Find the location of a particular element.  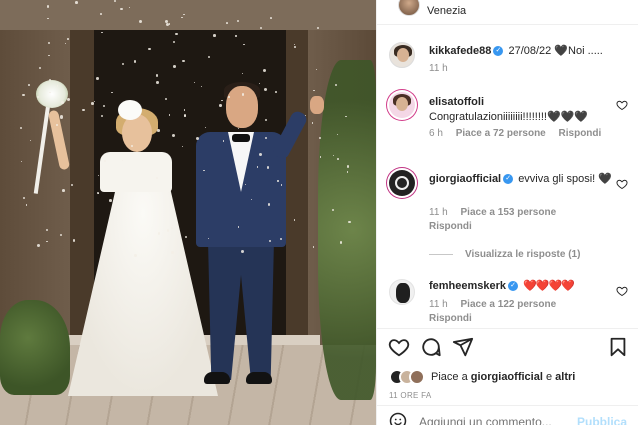

header-divider is located at coordinates (507, 24).